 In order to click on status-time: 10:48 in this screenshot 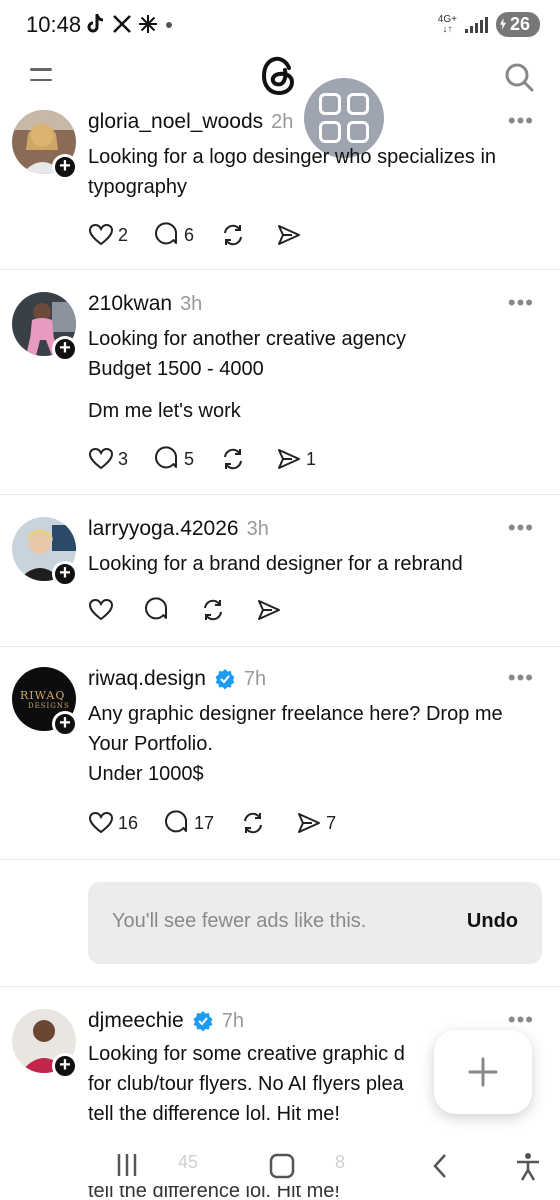, I will do `click(54, 24)`.